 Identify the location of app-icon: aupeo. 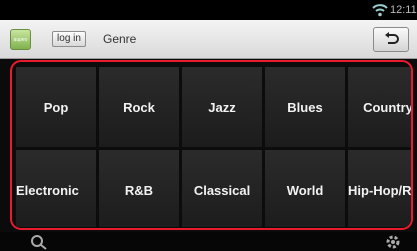
(20, 39).